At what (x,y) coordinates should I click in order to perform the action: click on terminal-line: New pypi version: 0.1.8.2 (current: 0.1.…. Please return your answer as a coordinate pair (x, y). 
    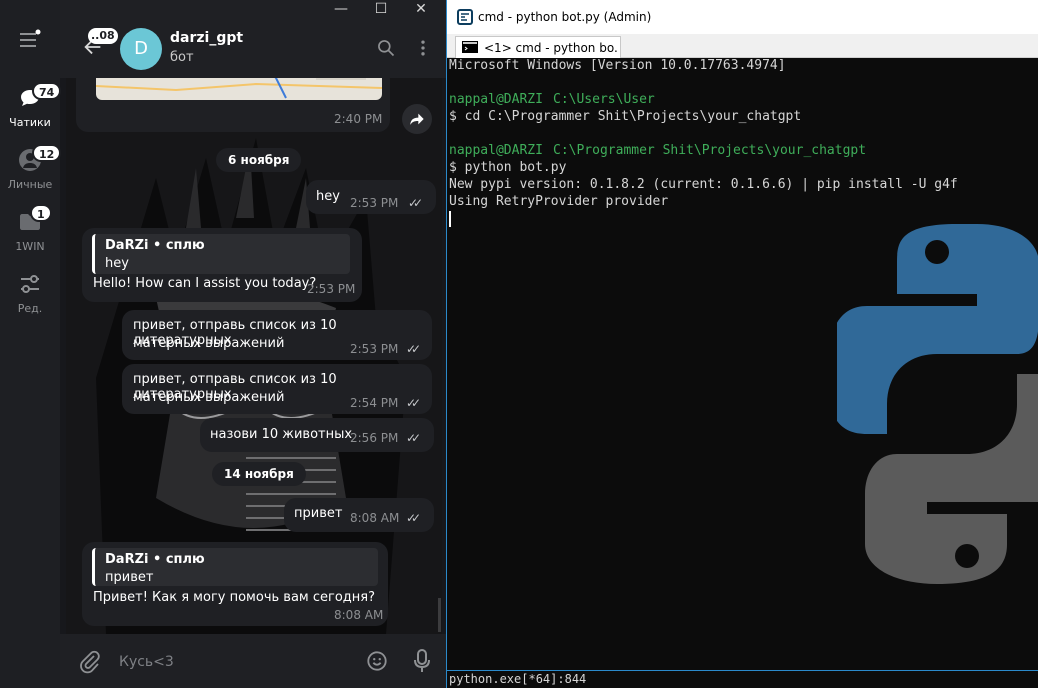
    Looking at the image, I should click on (703, 184).